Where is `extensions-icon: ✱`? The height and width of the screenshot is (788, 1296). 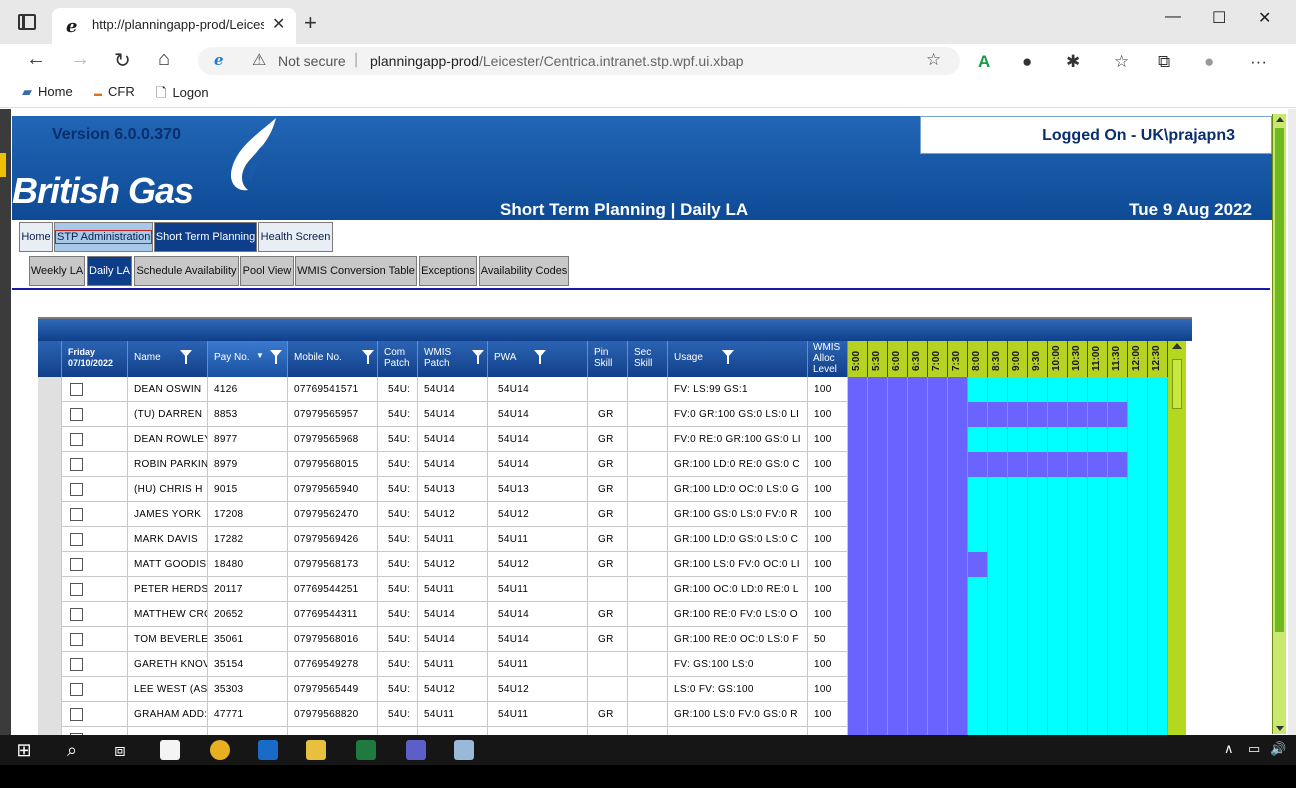 extensions-icon: ✱ is located at coordinates (1073, 62).